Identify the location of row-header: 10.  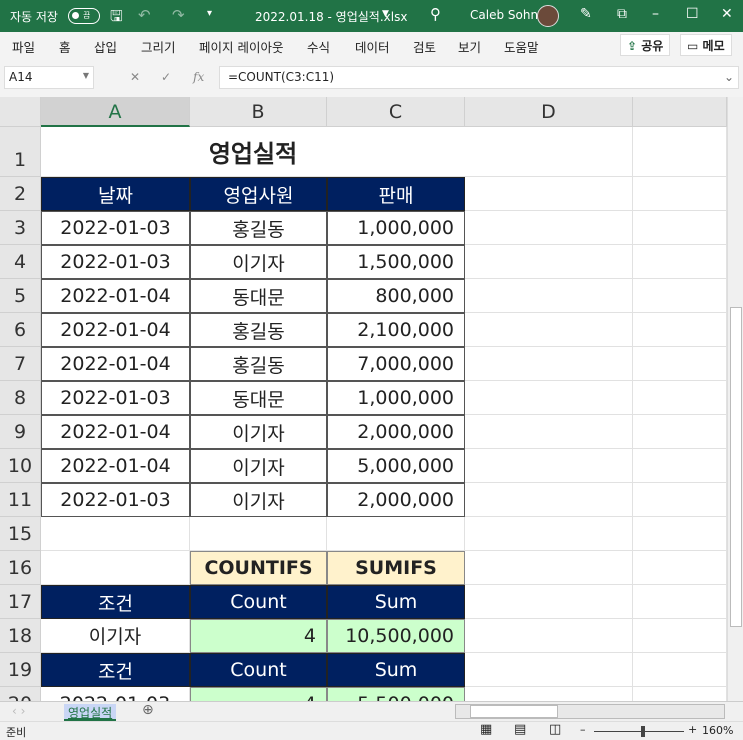
(20, 466).